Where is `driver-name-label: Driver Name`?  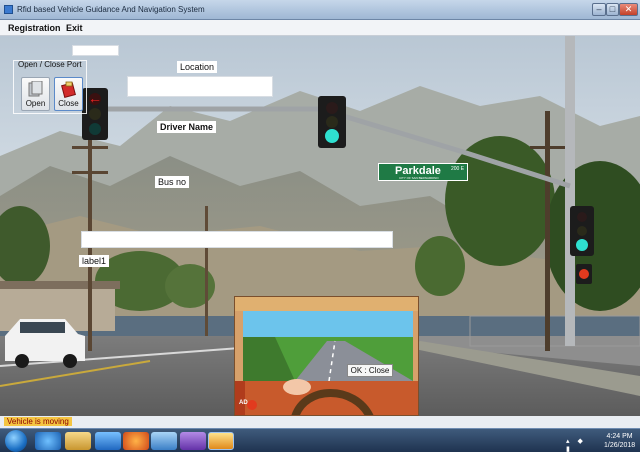 driver-name-label: Driver Name is located at coordinates (187, 127).